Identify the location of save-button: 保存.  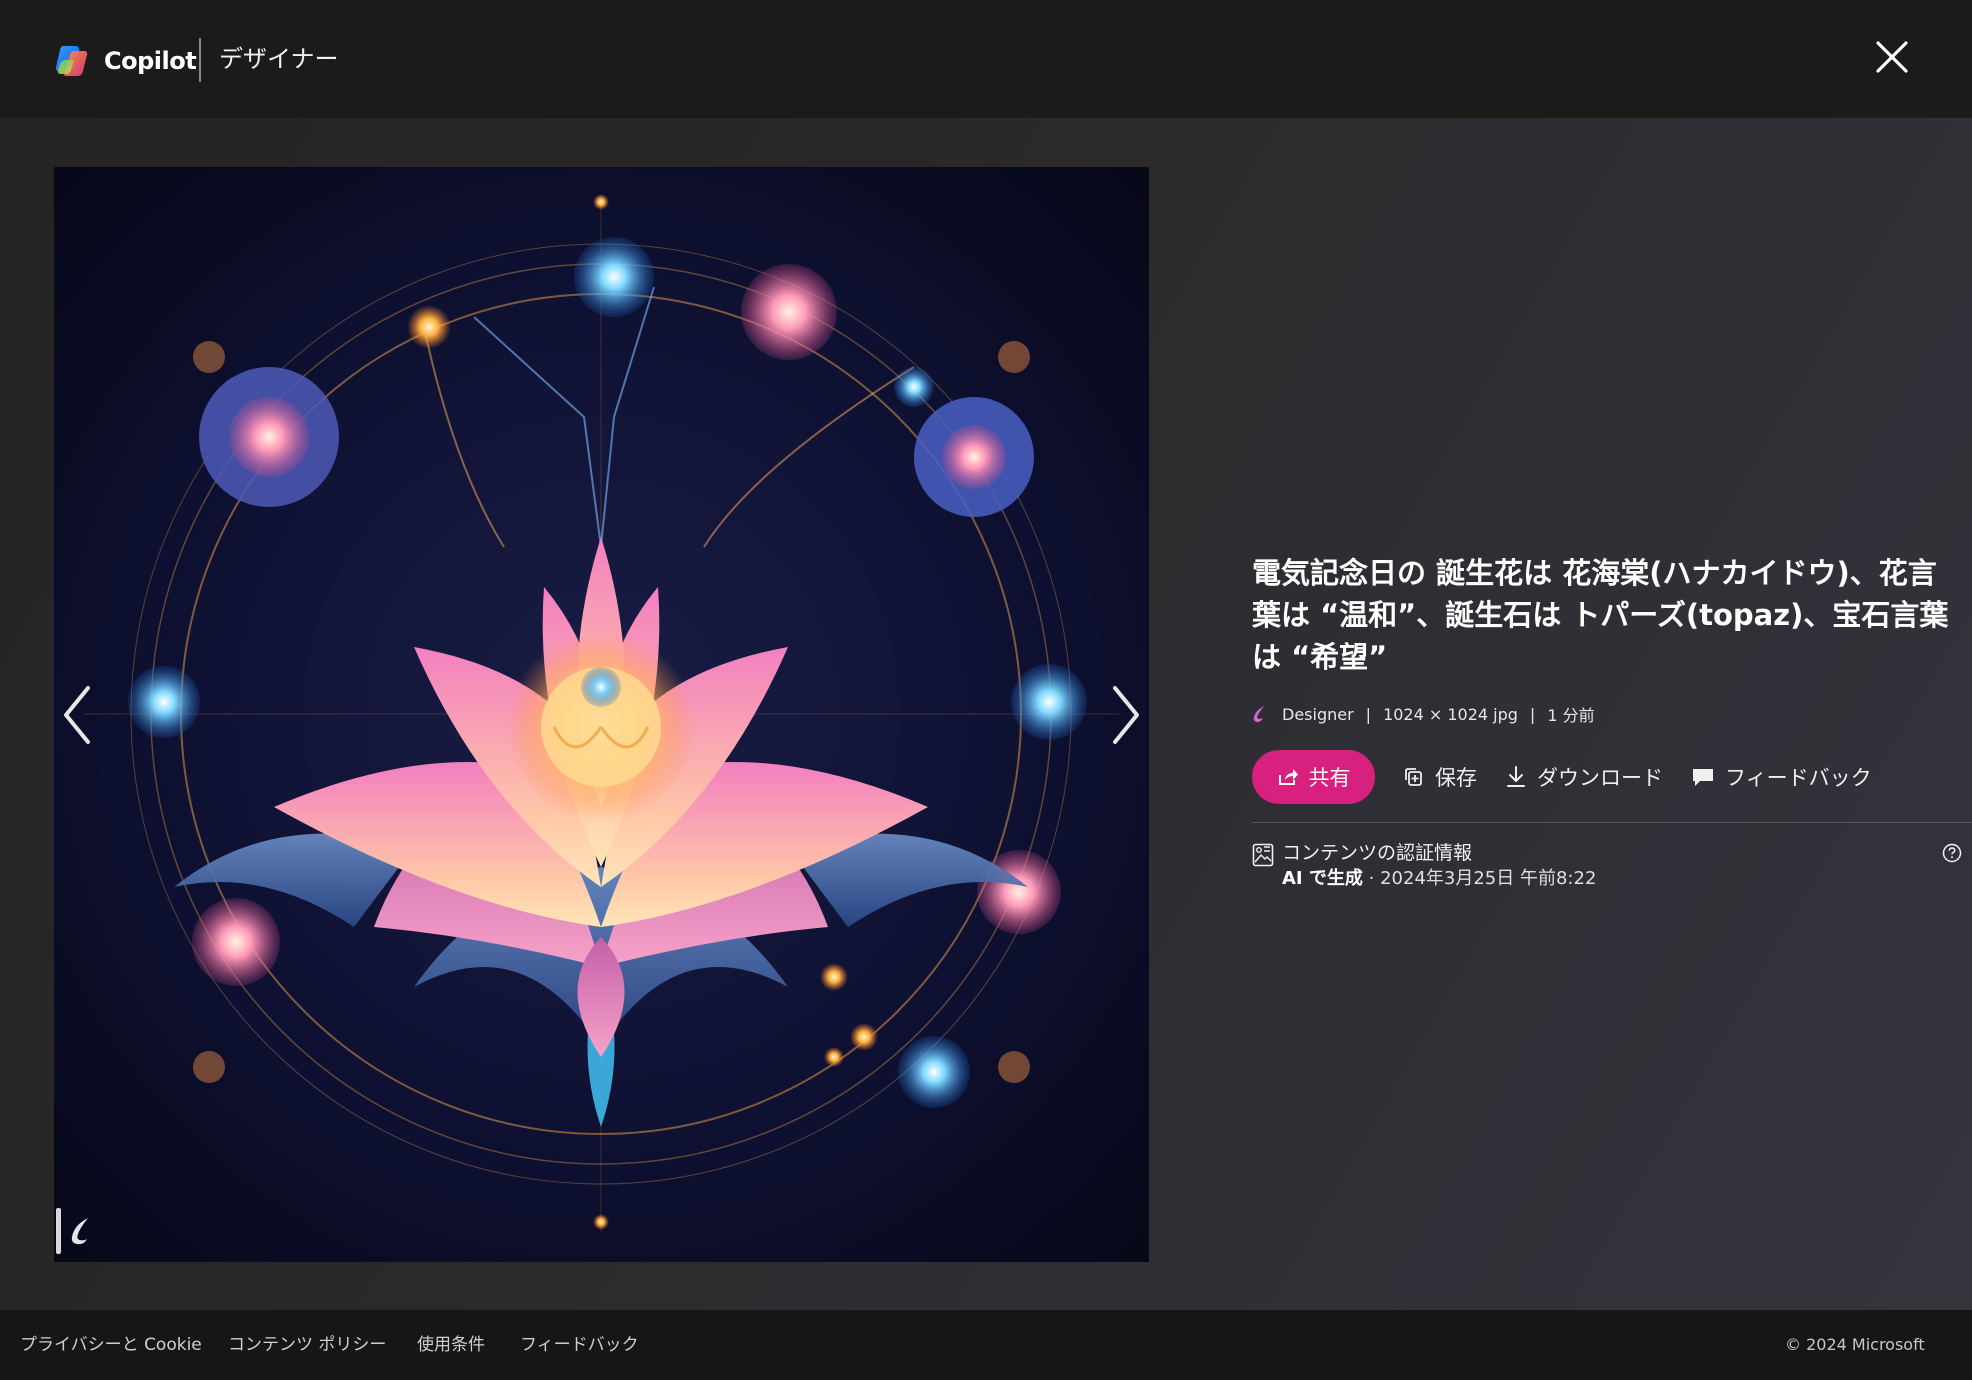
(1440, 777).